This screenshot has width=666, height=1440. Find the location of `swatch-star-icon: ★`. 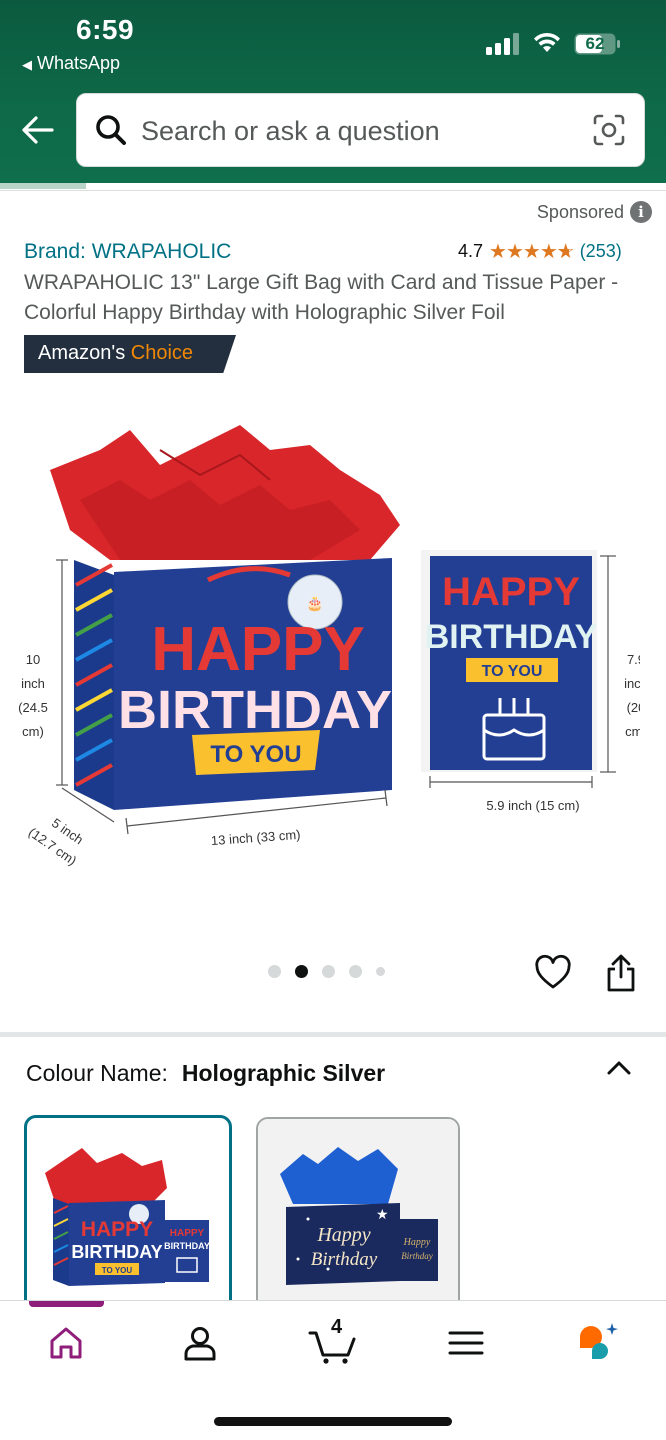

swatch-star-icon: ★ is located at coordinates (382, 1215).